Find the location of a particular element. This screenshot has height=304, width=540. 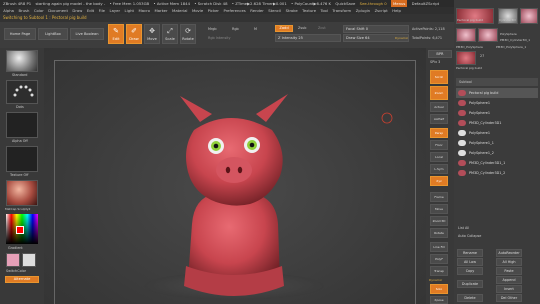

menu-picker: Picker is located at coordinates (213, 10).